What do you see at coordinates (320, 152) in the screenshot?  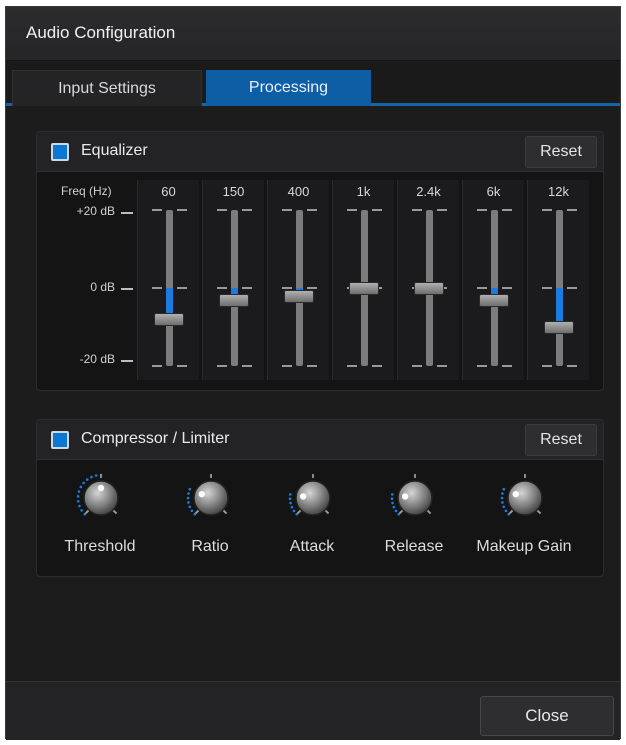 I see `equalizer-header: Equalizer Reset` at bounding box center [320, 152].